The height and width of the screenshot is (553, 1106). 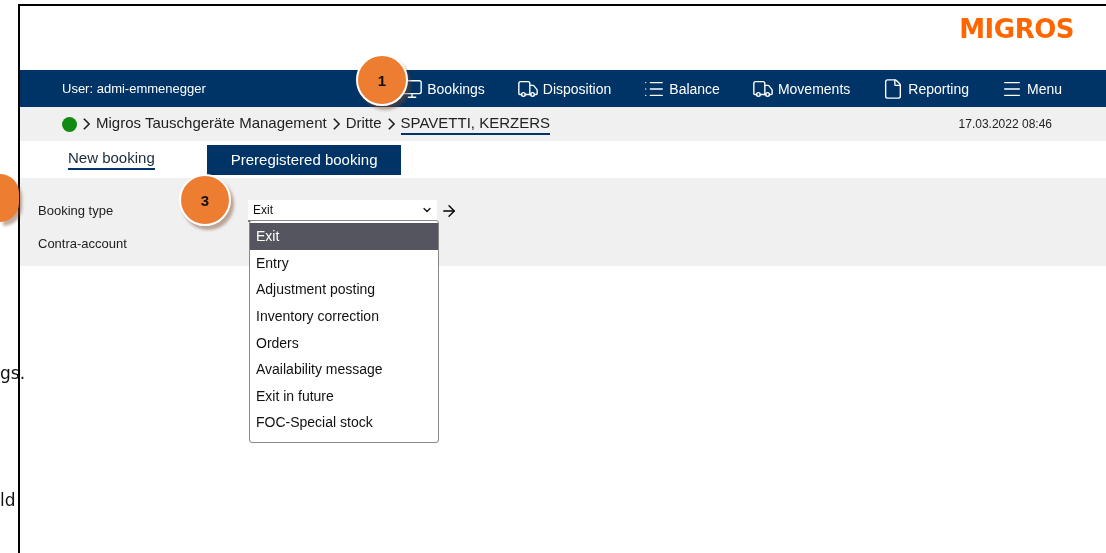 What do you see at coordinates (1005, 124) in the screenshot?
I see `timestamp: 17.03.2022 08:46` at bounding box center [1005, 124].